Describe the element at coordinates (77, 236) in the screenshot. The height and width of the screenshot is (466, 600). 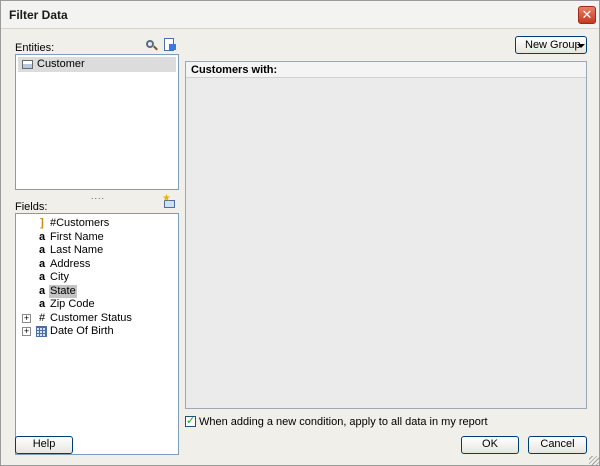
I see `tree-item-label: First Name` at that location.